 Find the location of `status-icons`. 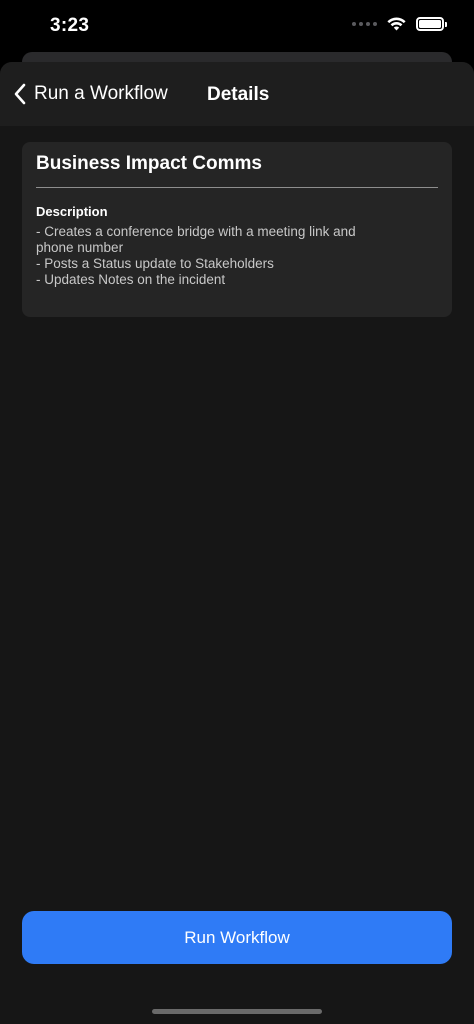

status-icons is located at coordinates (399, 24).